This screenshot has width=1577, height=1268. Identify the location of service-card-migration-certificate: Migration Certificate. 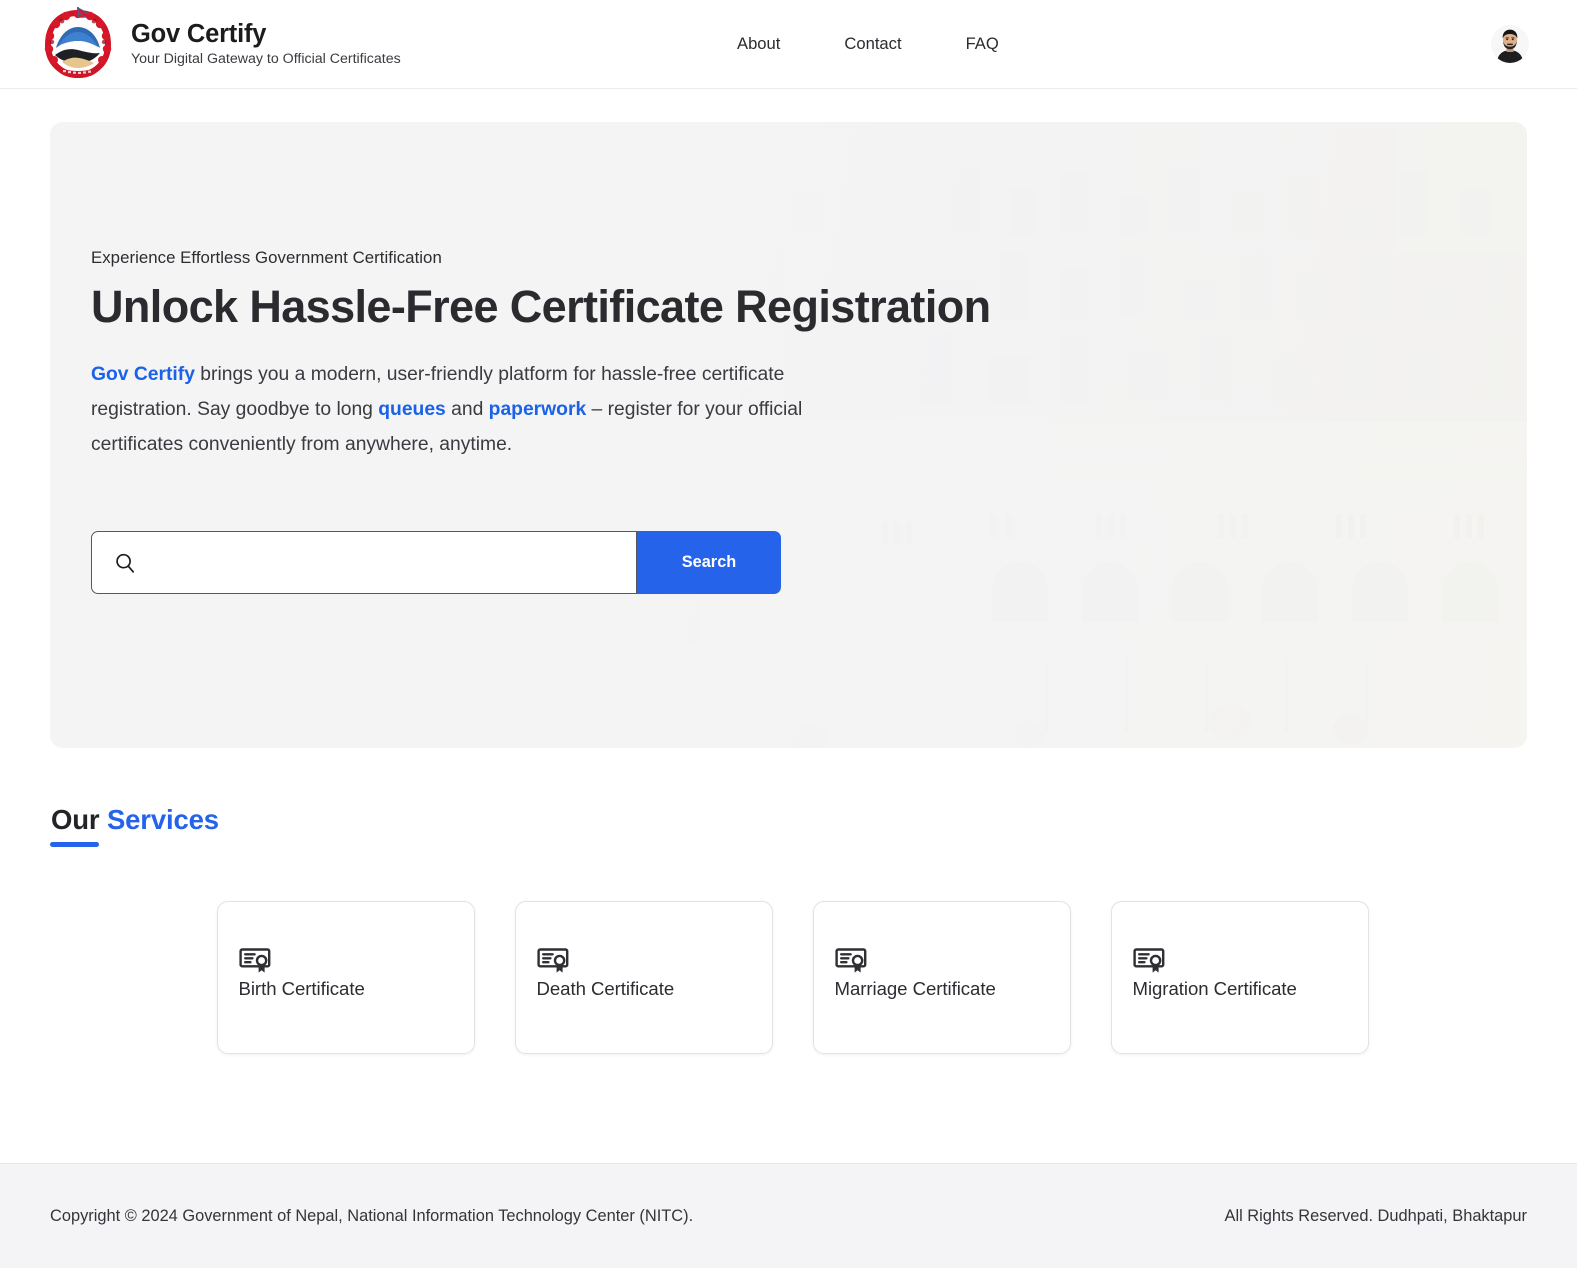
(1239, 977).